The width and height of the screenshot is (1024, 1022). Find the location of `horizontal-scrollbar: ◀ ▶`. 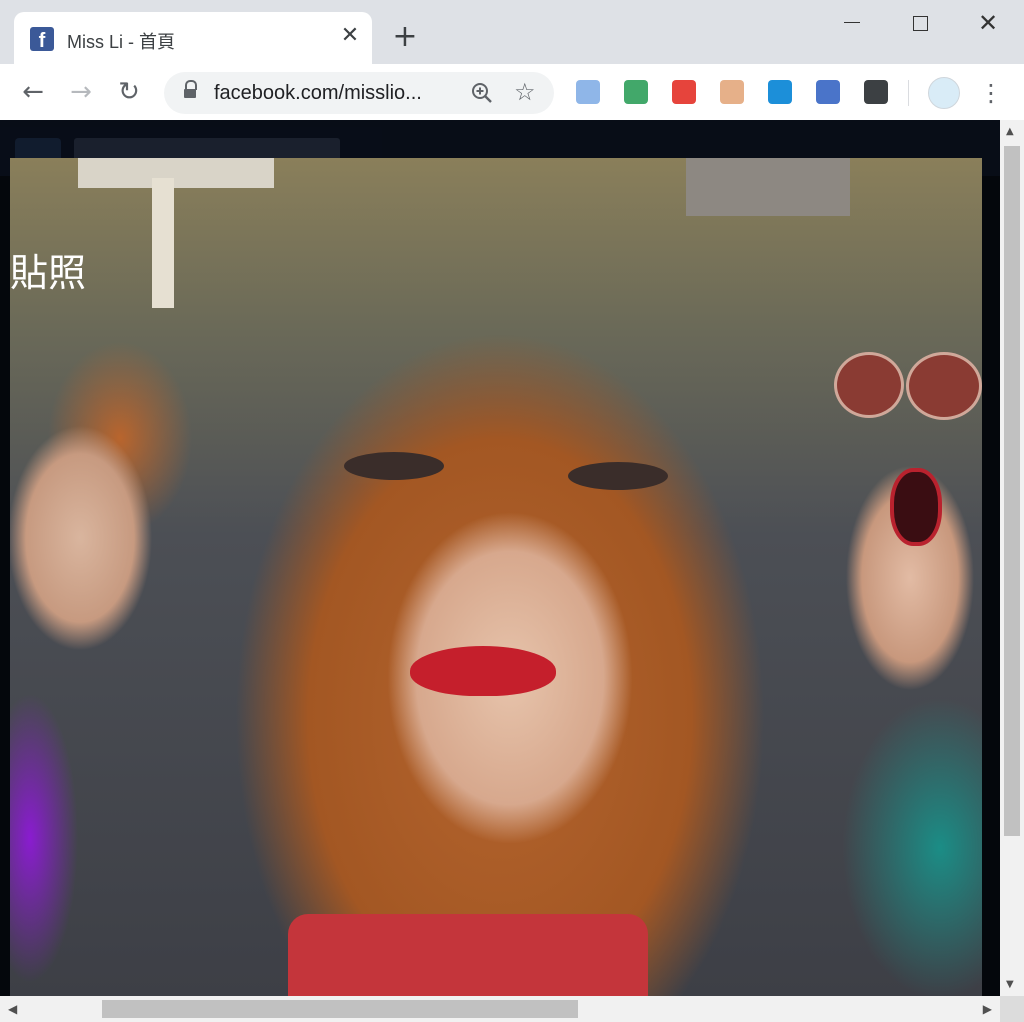

horizontal-scrollbar: ◀ ▶ is located at coordinates (500, 1009).